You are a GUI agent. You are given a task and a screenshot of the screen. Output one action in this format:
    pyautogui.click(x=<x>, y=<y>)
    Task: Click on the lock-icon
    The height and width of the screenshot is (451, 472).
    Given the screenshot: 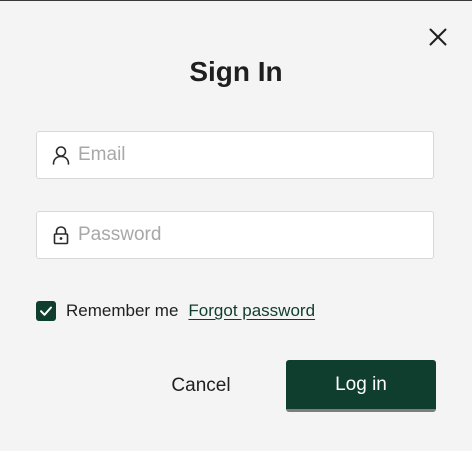 What is the action you would take?
    pyautogui.click(x=61, y=235)
    